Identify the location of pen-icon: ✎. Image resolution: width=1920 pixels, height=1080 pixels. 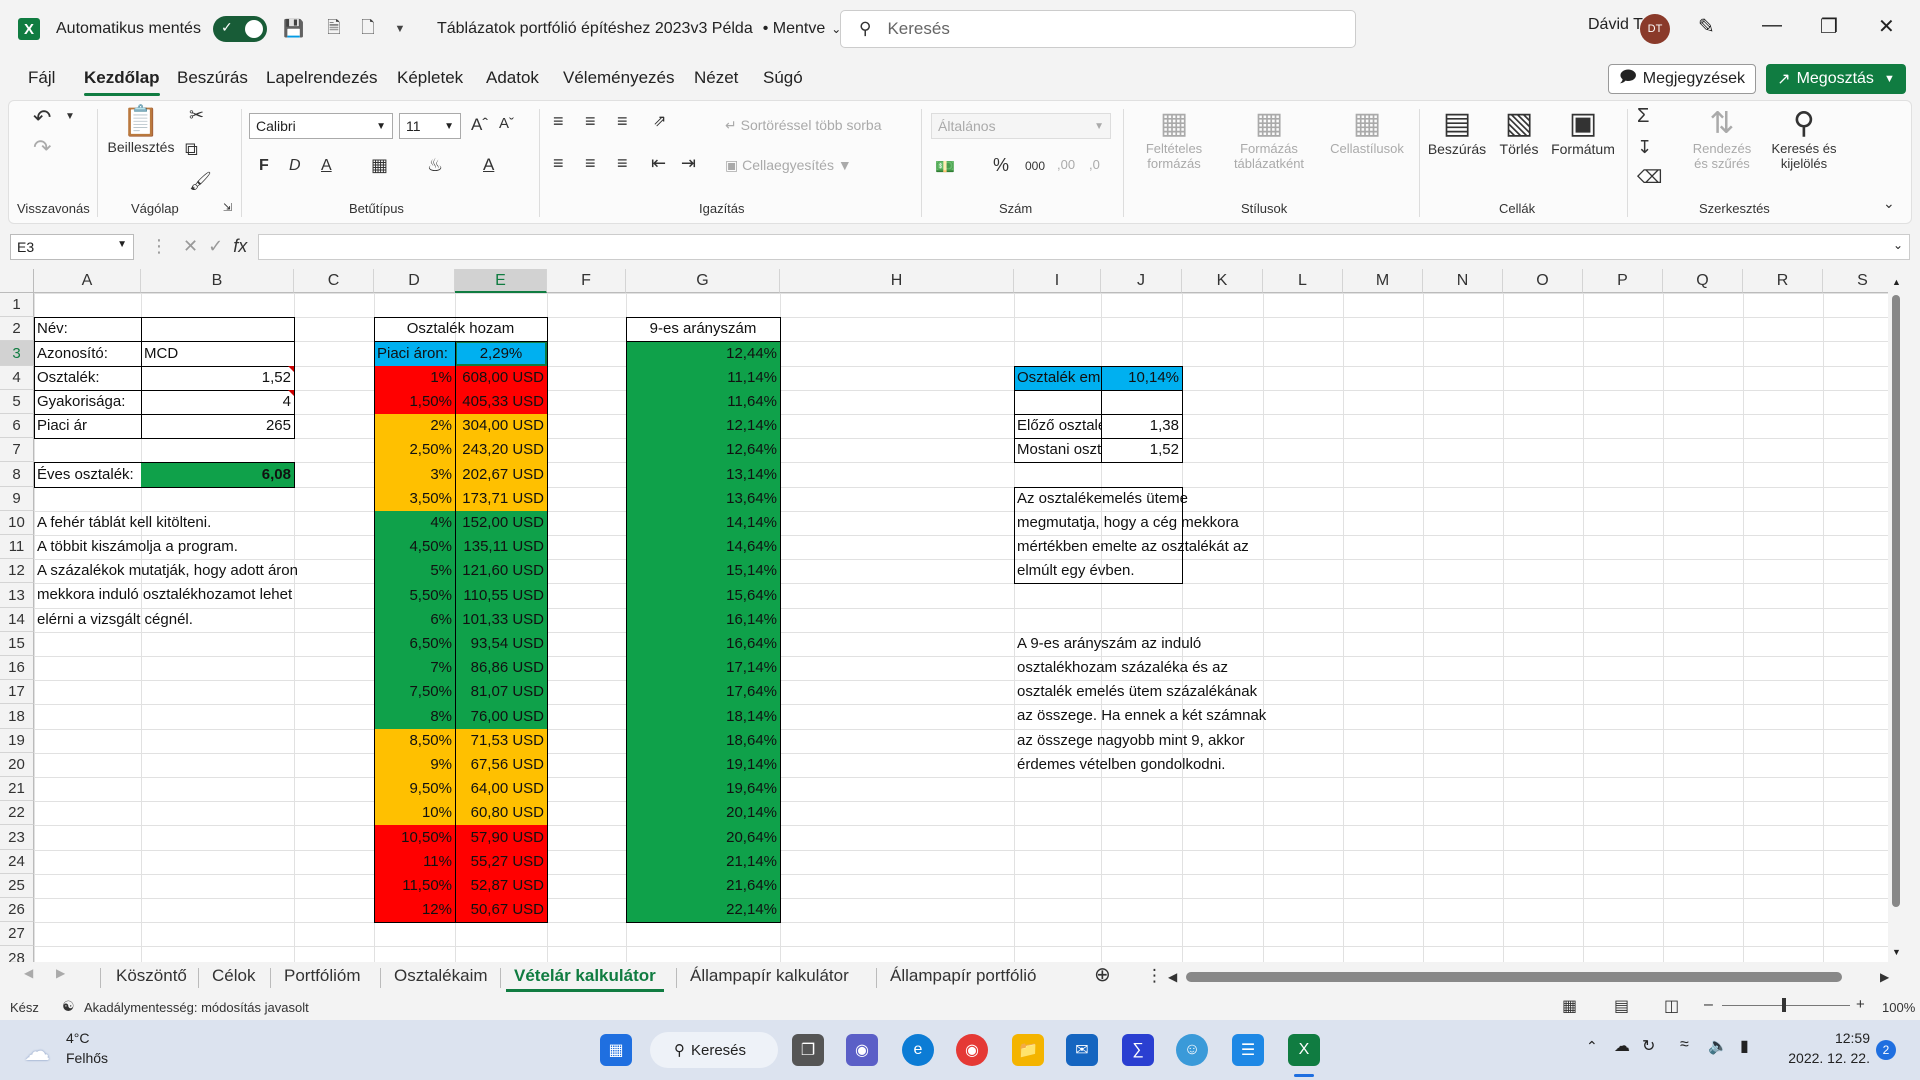
(1706, 26).